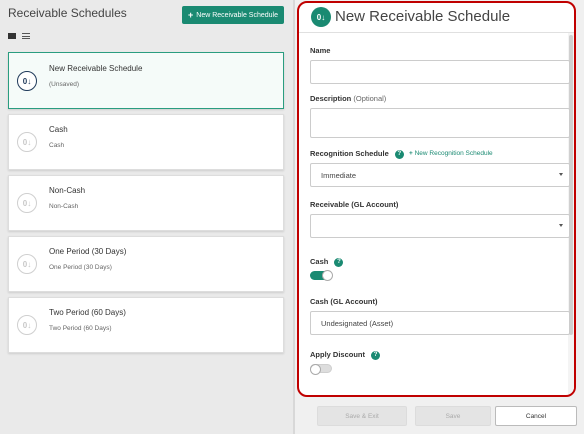 Image resolution: width=584 pixels, height=434 pixels. What do you see at coordinates (64, 206) in the screenshot?
I see `card-subtitle: Non-Cash` at bounding box center [64, 206].